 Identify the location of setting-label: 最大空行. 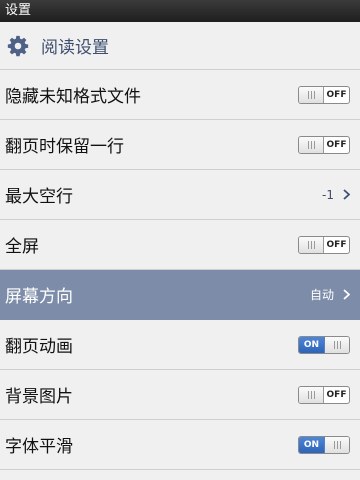
(39, 197).